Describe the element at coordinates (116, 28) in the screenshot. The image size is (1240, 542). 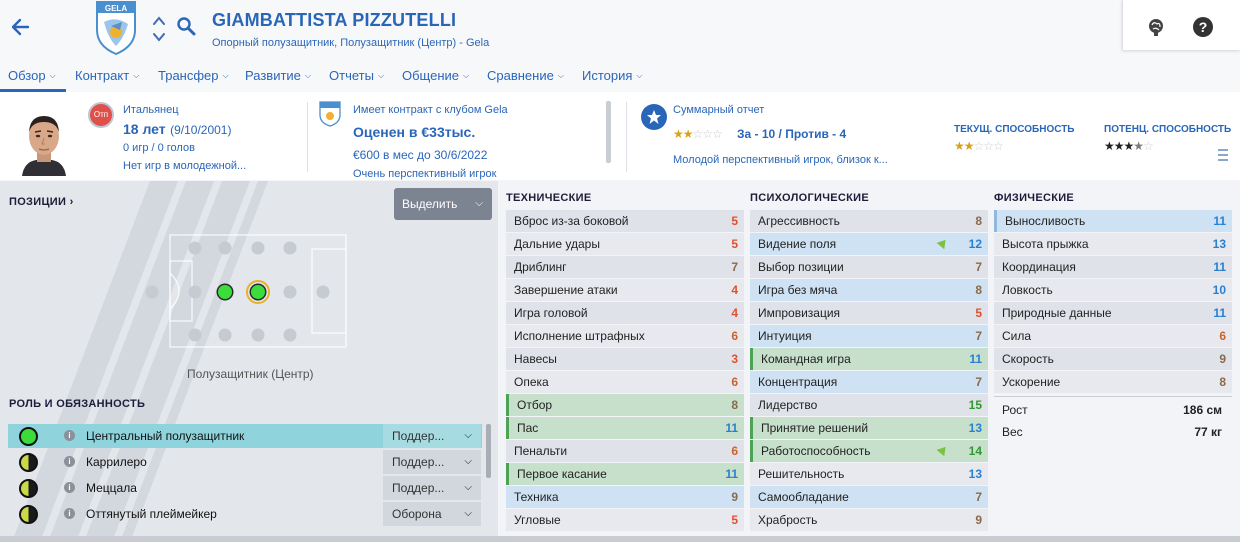
I see `club-crest` at that location.